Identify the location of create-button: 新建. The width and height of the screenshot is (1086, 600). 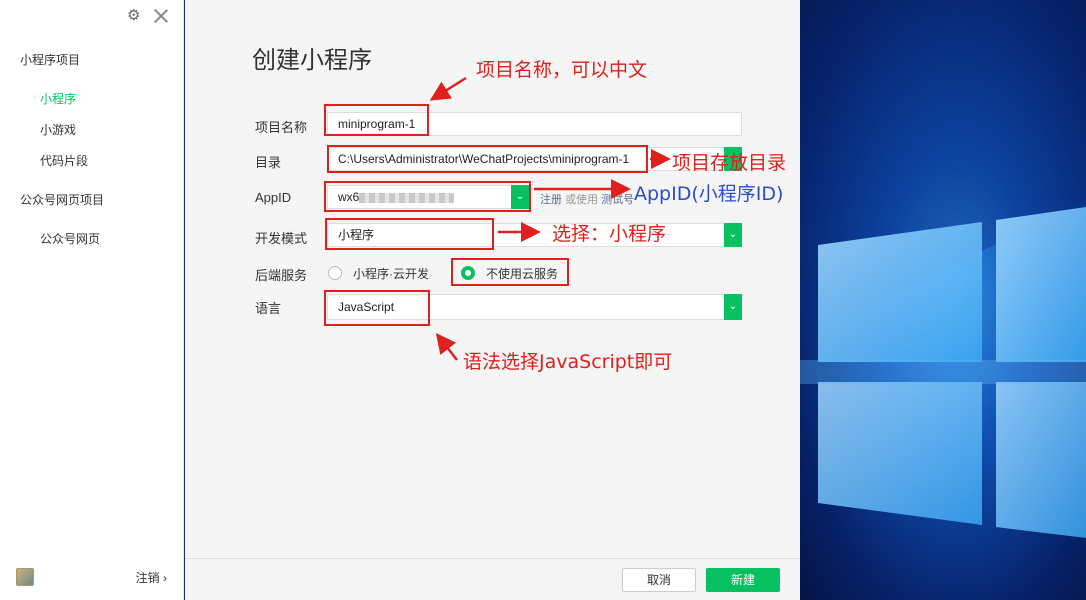
(743, 580).